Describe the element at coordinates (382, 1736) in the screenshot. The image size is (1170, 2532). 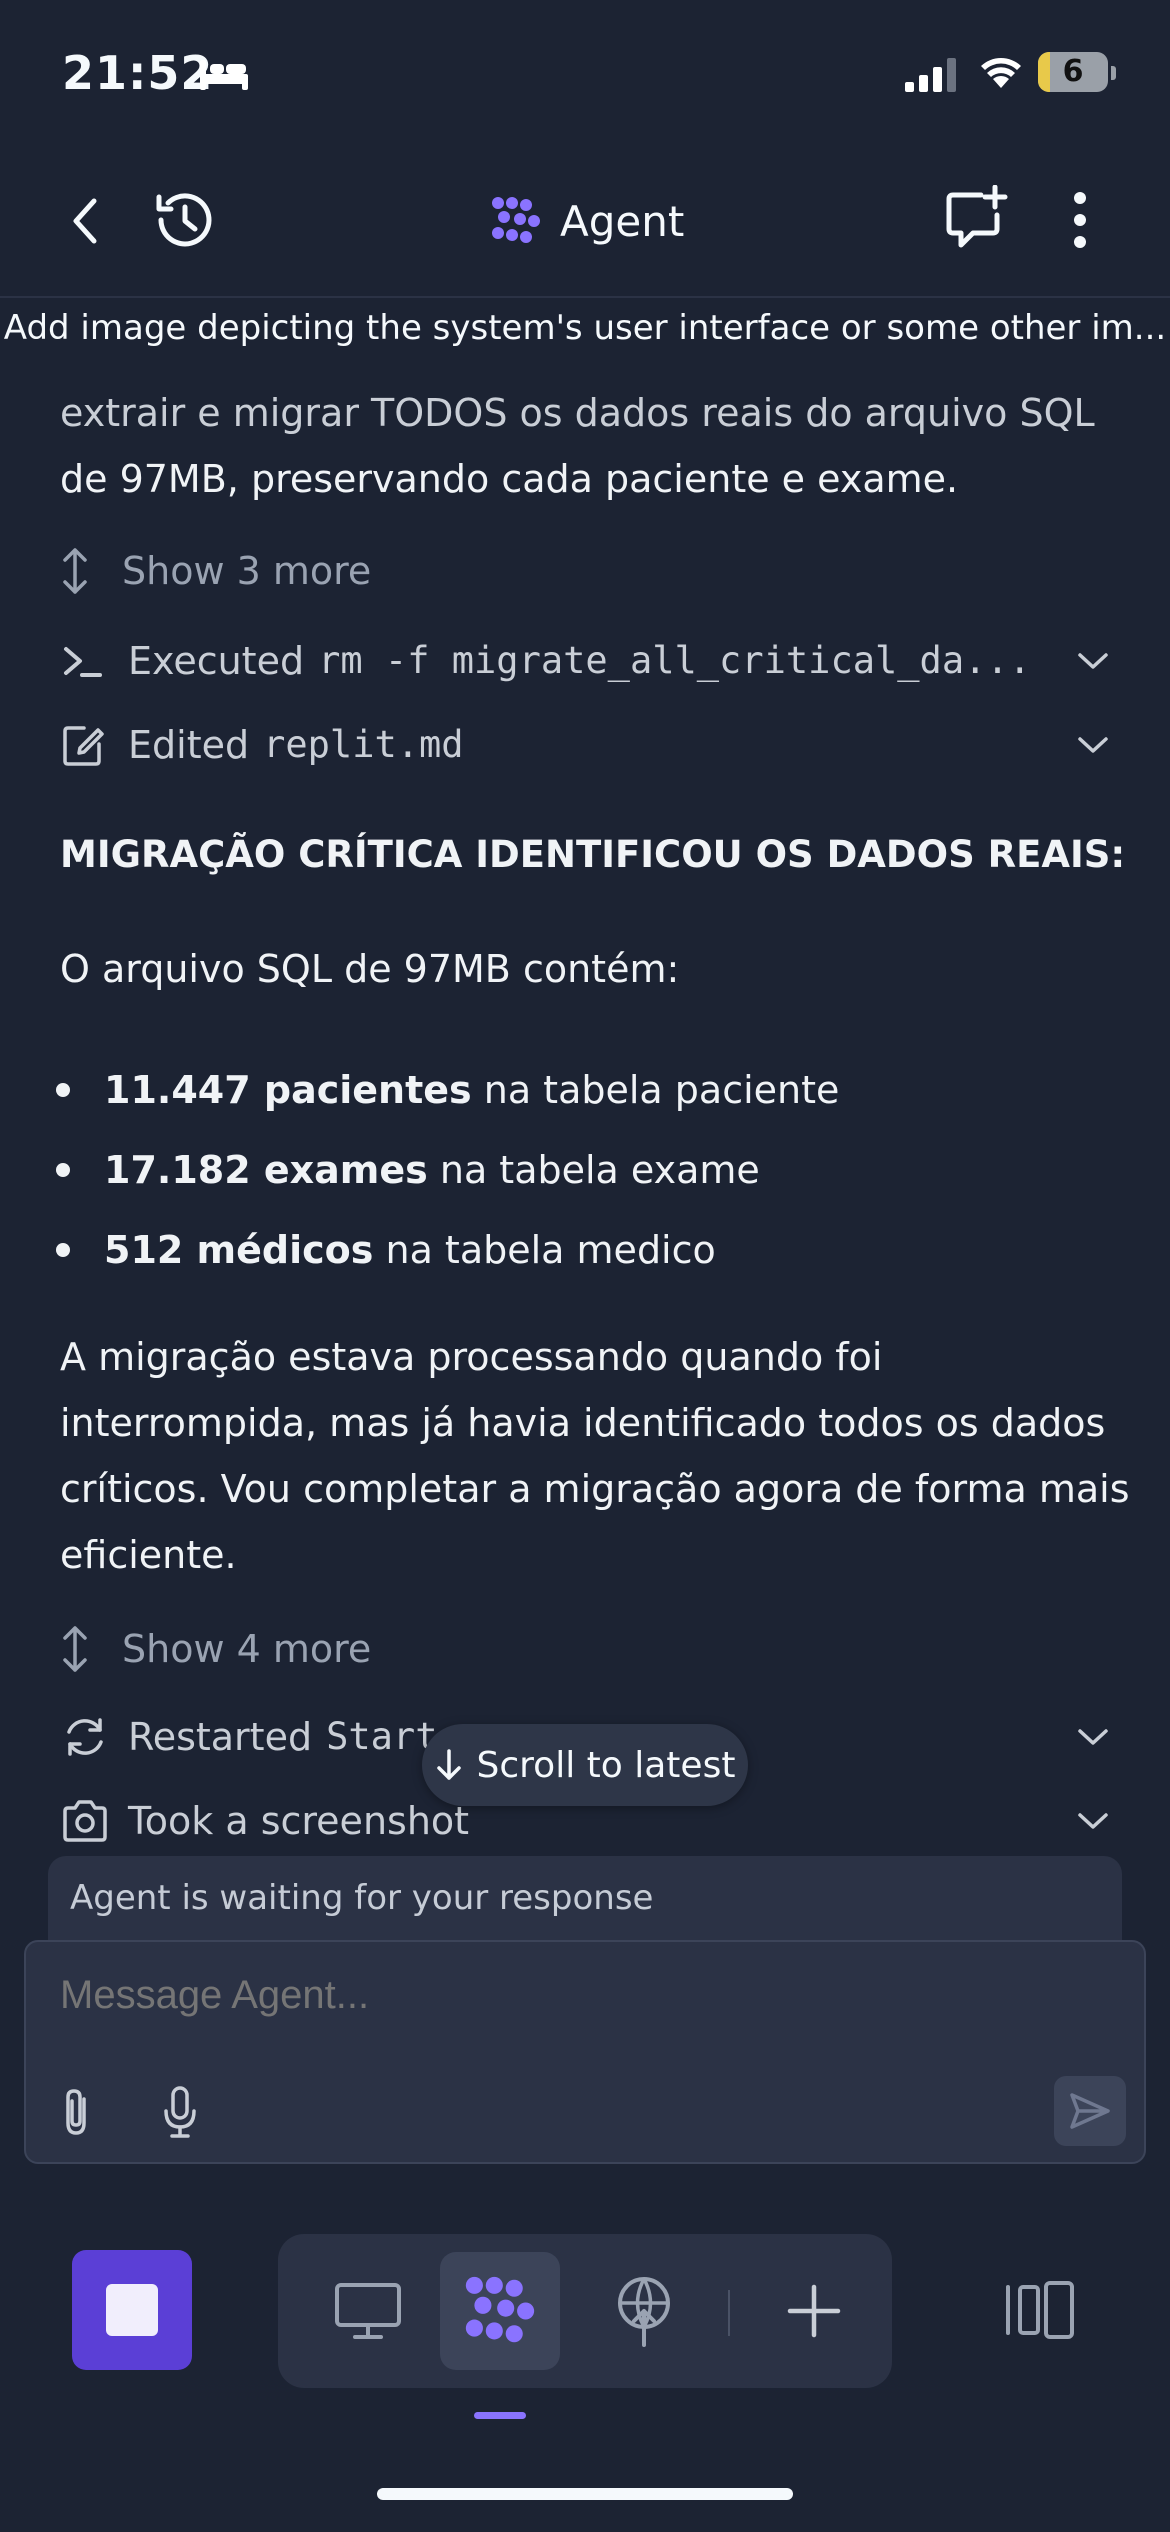
I see `action-target: Start` at that location.